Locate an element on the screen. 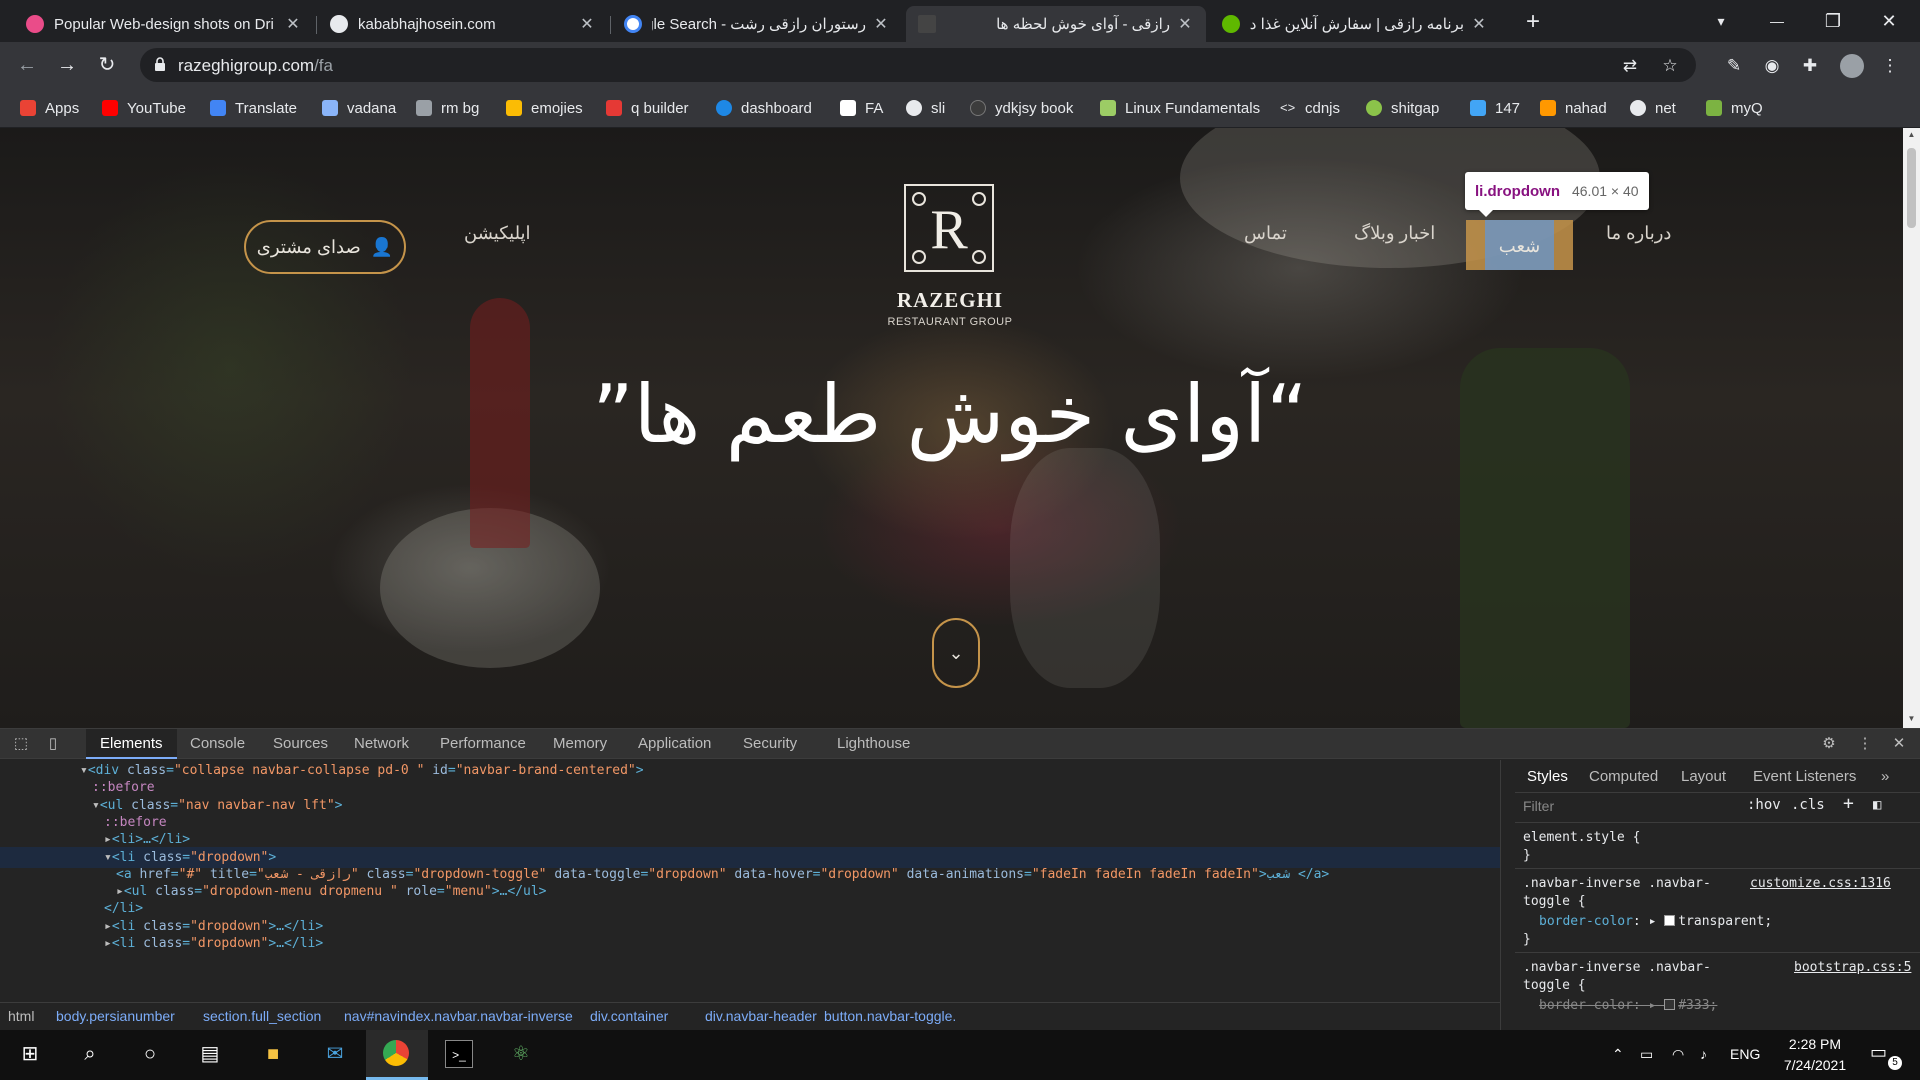 Image resolution: width=1920 pixels, height=1080 pixels. browser-tab-dribbble: Popular Web-design shots on Dri ✕ is located at coordinates (164, 24).